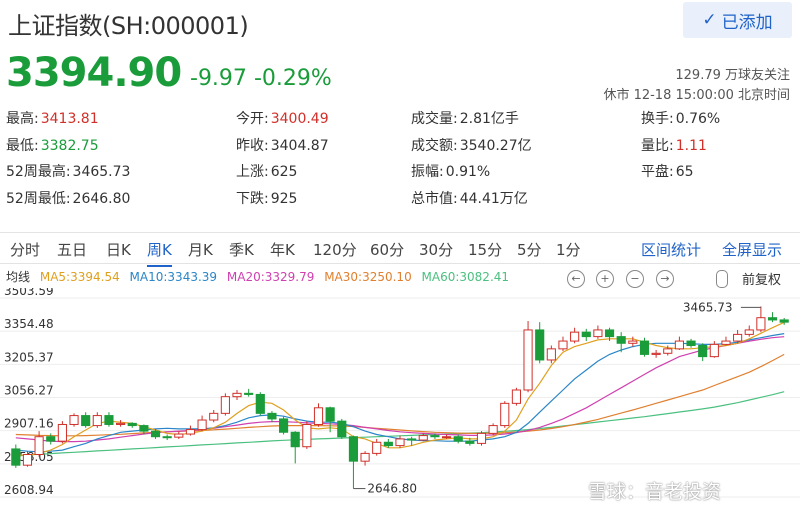  I want to click on stat-item: 最高: 3413.81, so click(52, 118).